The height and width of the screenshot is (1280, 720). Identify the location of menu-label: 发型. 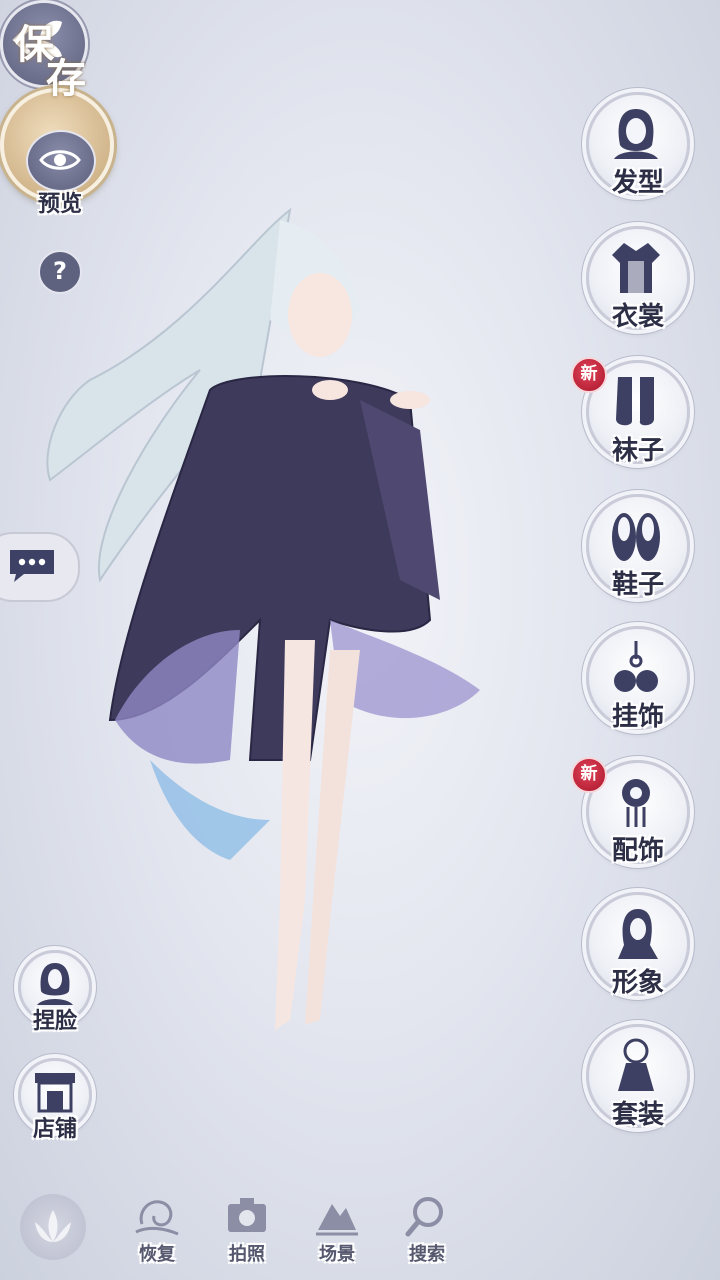
(637, 183).